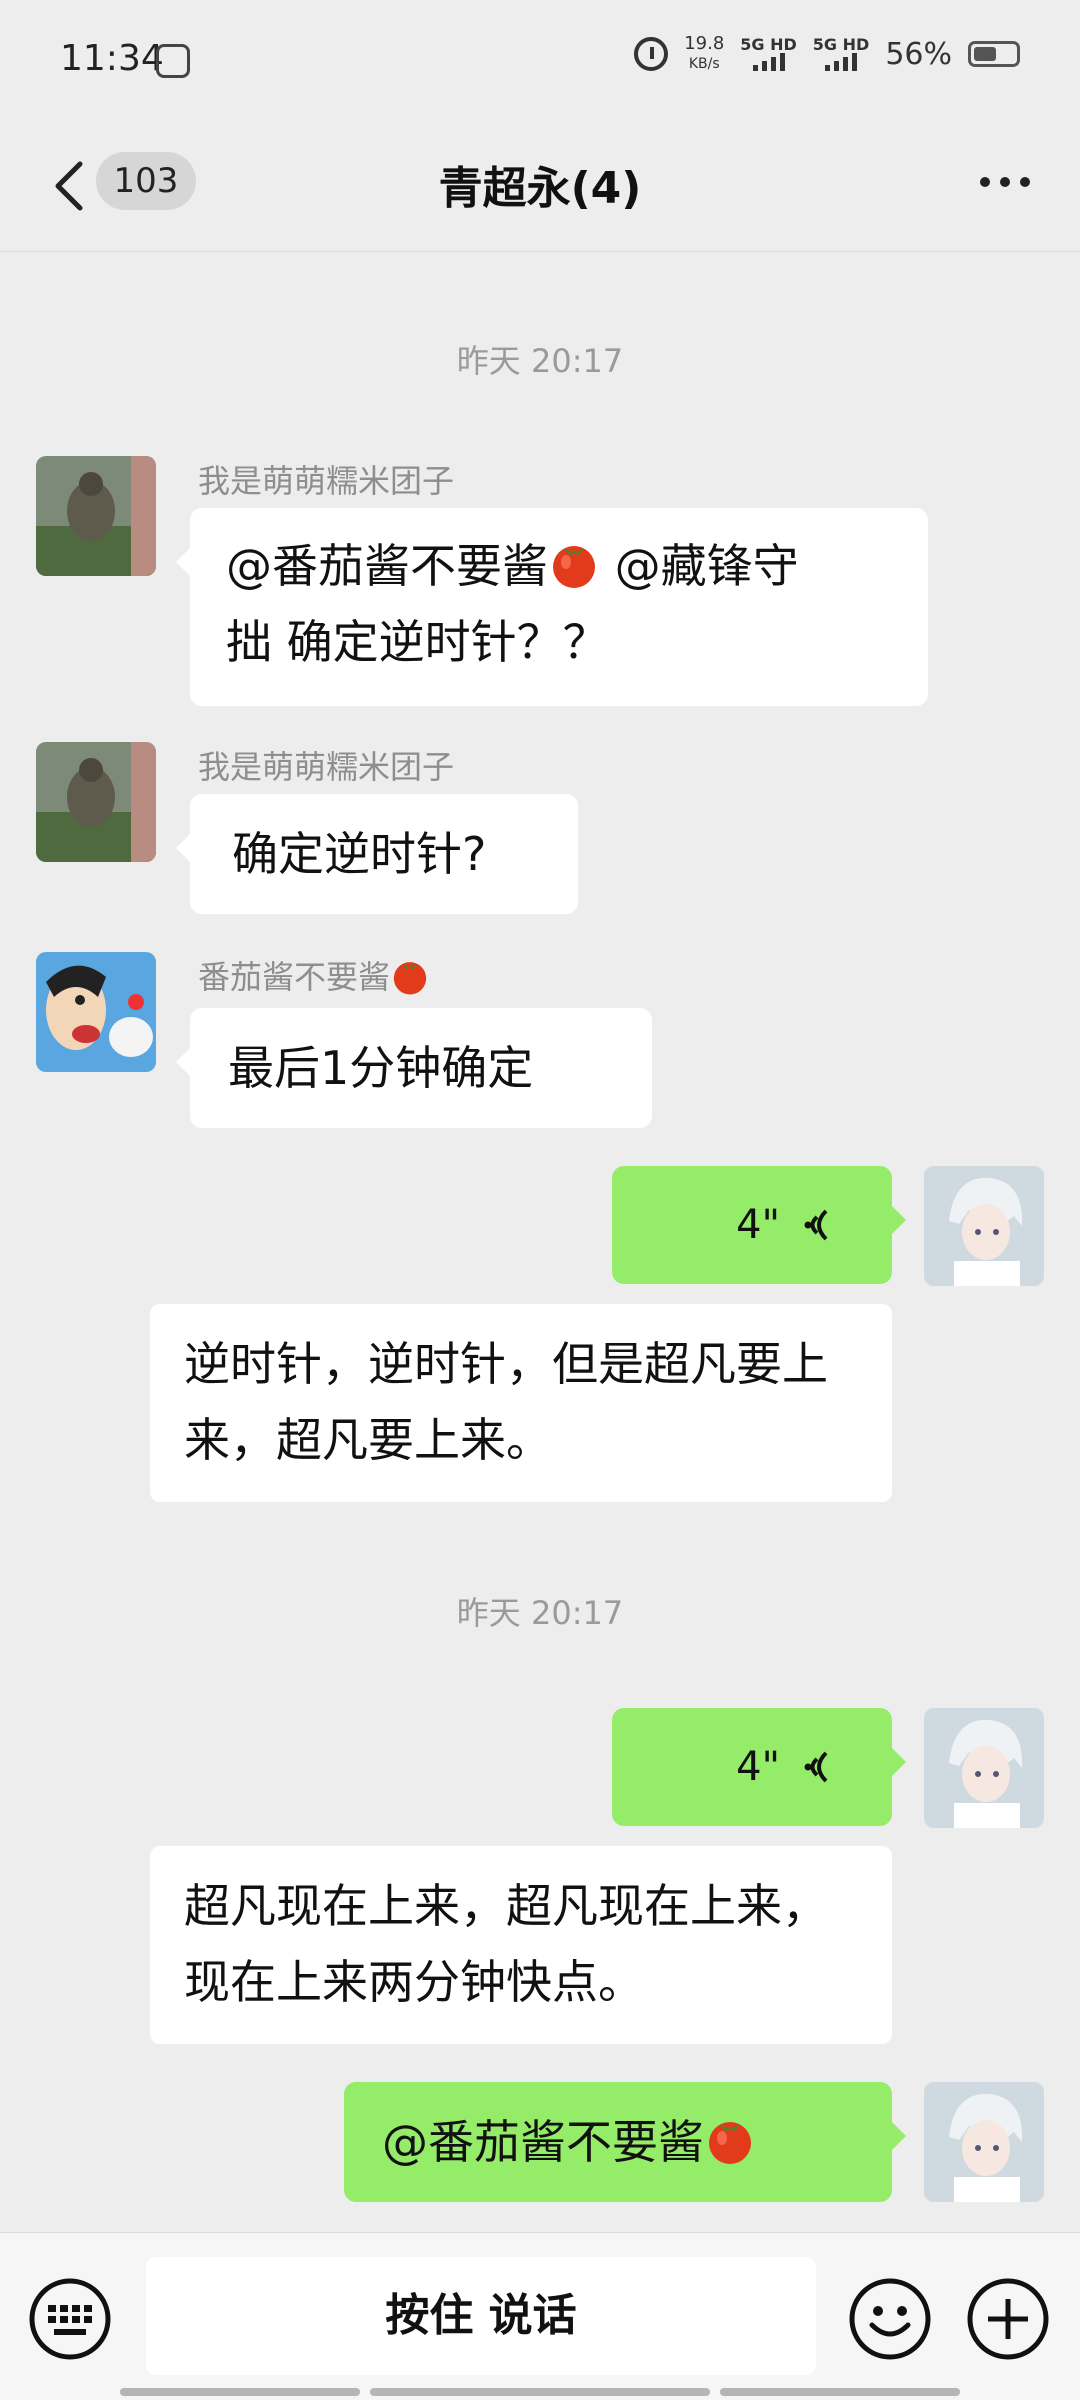 This screenshot has width=1080, height=2400. Describe the element at coordinates (543, 2142) in the screenshot. I see `message-text: @番茄酱不要酱` at that location.